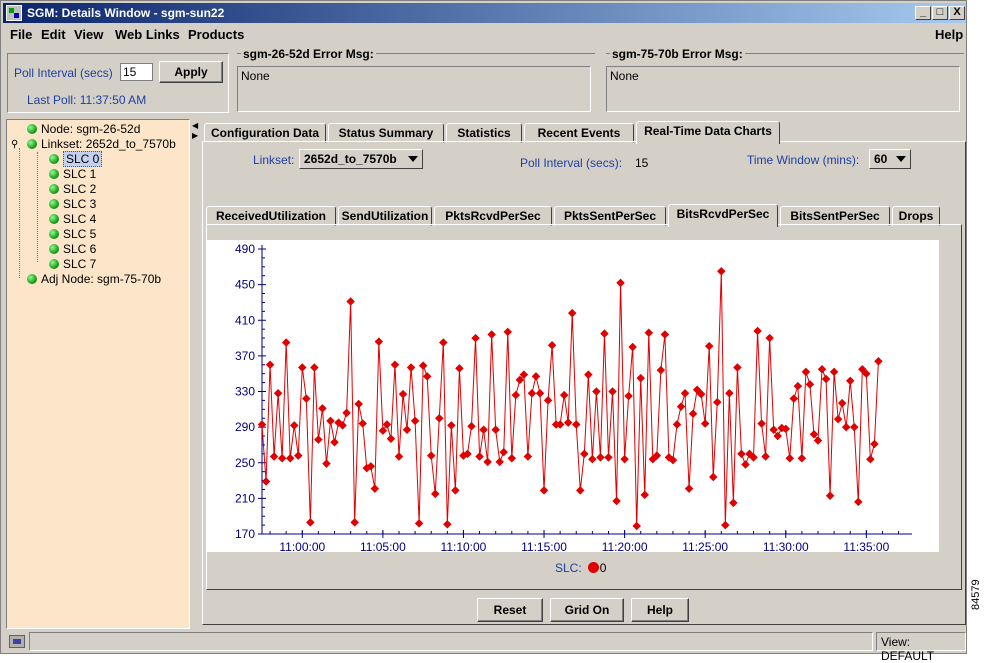 The image size is (987, 663). I want to click on chart-tab-bitssentpersec: BitsSentPerSec, so click(835, 216).